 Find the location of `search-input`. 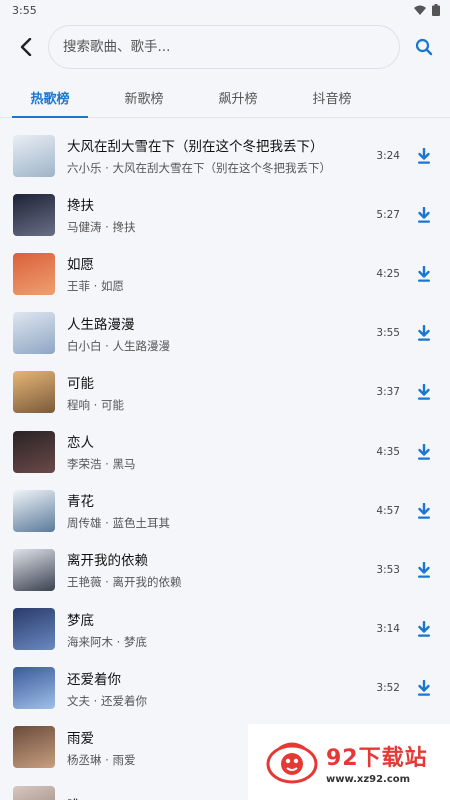

search-input is located at coordinates (224, 47).